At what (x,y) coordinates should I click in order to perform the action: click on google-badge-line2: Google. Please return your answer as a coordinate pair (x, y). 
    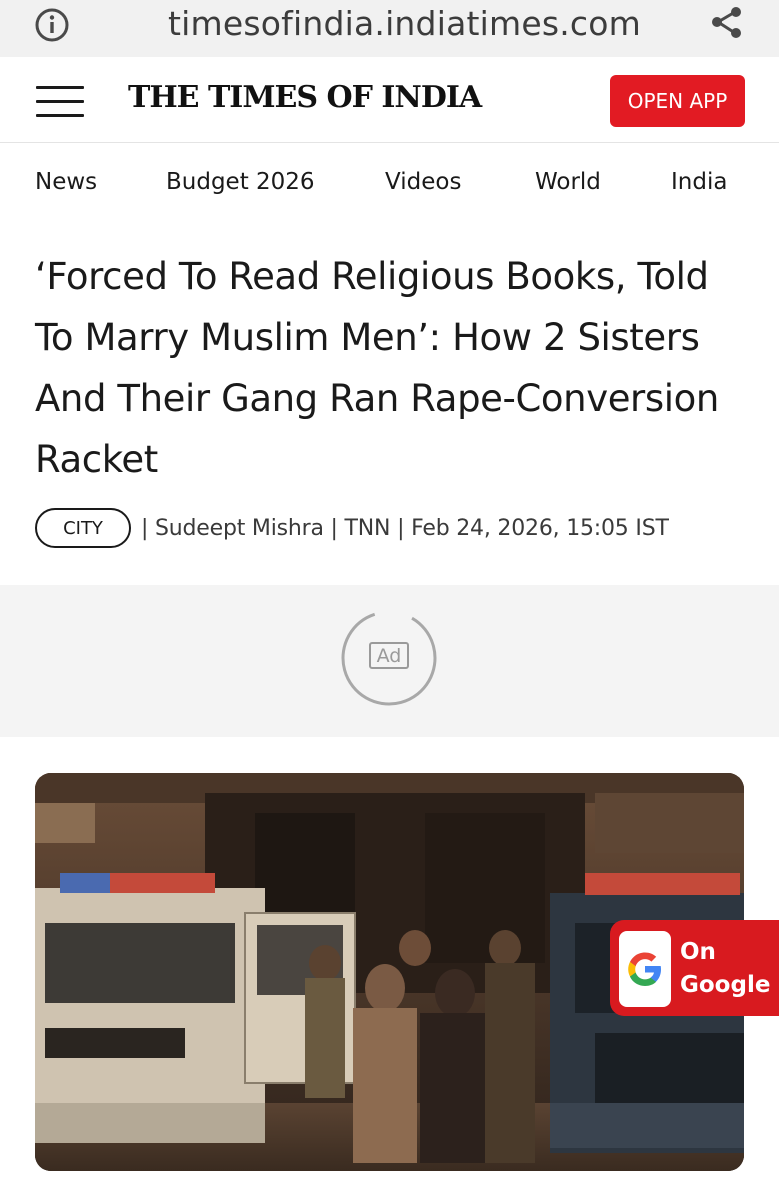
    Looking at the image, I should click on (725, 985).